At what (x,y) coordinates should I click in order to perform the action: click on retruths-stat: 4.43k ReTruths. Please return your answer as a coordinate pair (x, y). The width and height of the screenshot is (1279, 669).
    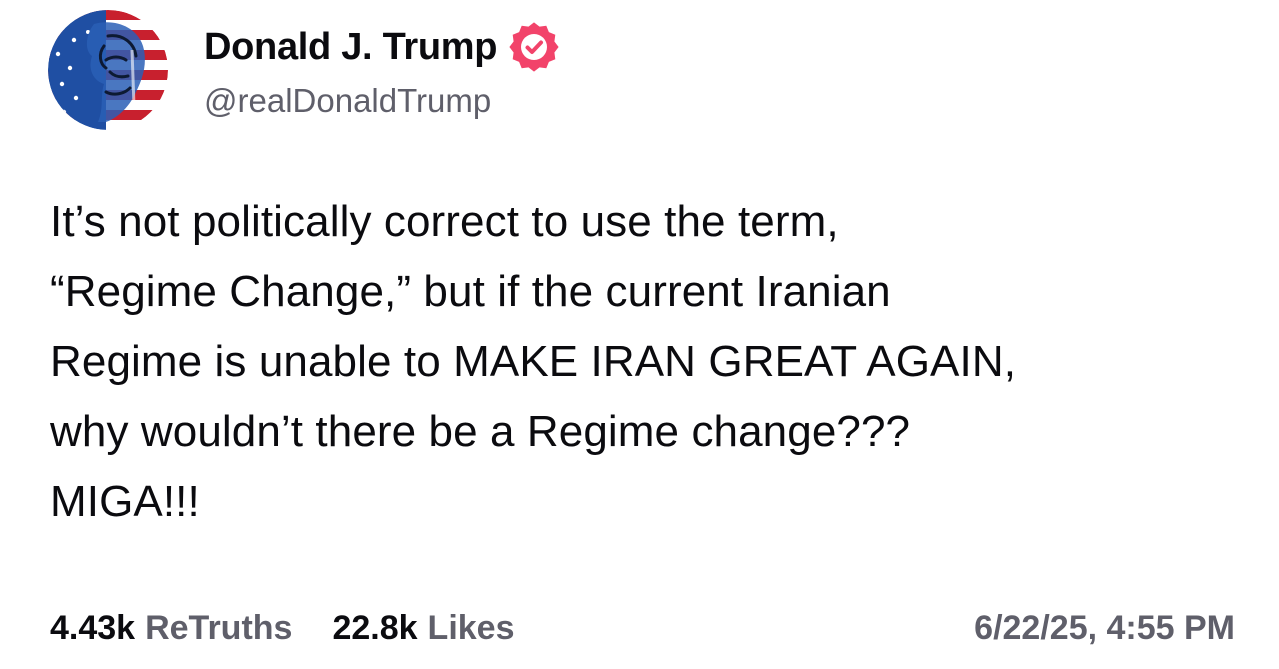
    Looking at the image, I should click on (171, 628).